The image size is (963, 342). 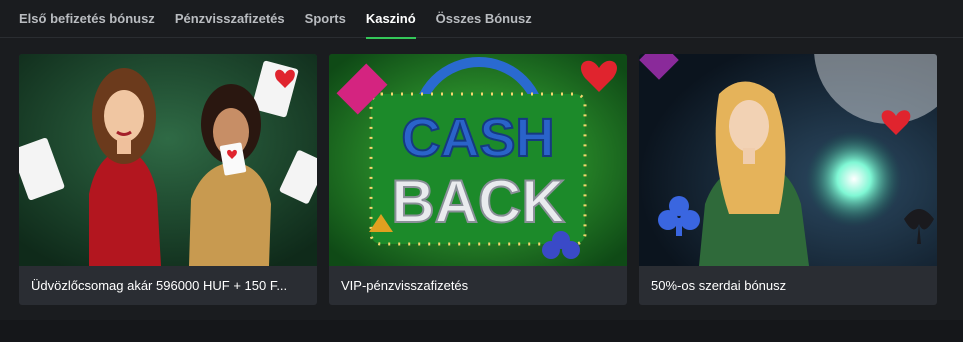 I want to click on tab-casino: Kaszinó, so click(x=390, y=19).